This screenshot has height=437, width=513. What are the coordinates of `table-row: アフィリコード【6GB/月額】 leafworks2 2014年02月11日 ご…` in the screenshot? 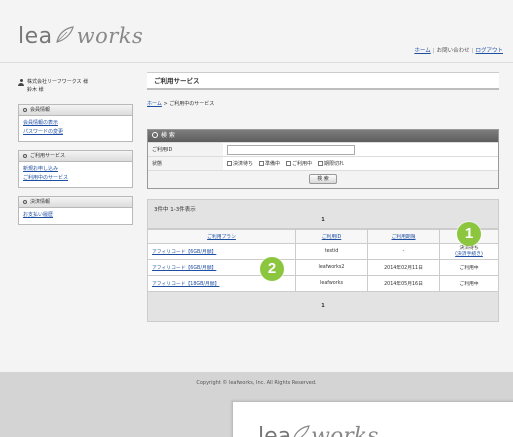 It's located at (323, 267).